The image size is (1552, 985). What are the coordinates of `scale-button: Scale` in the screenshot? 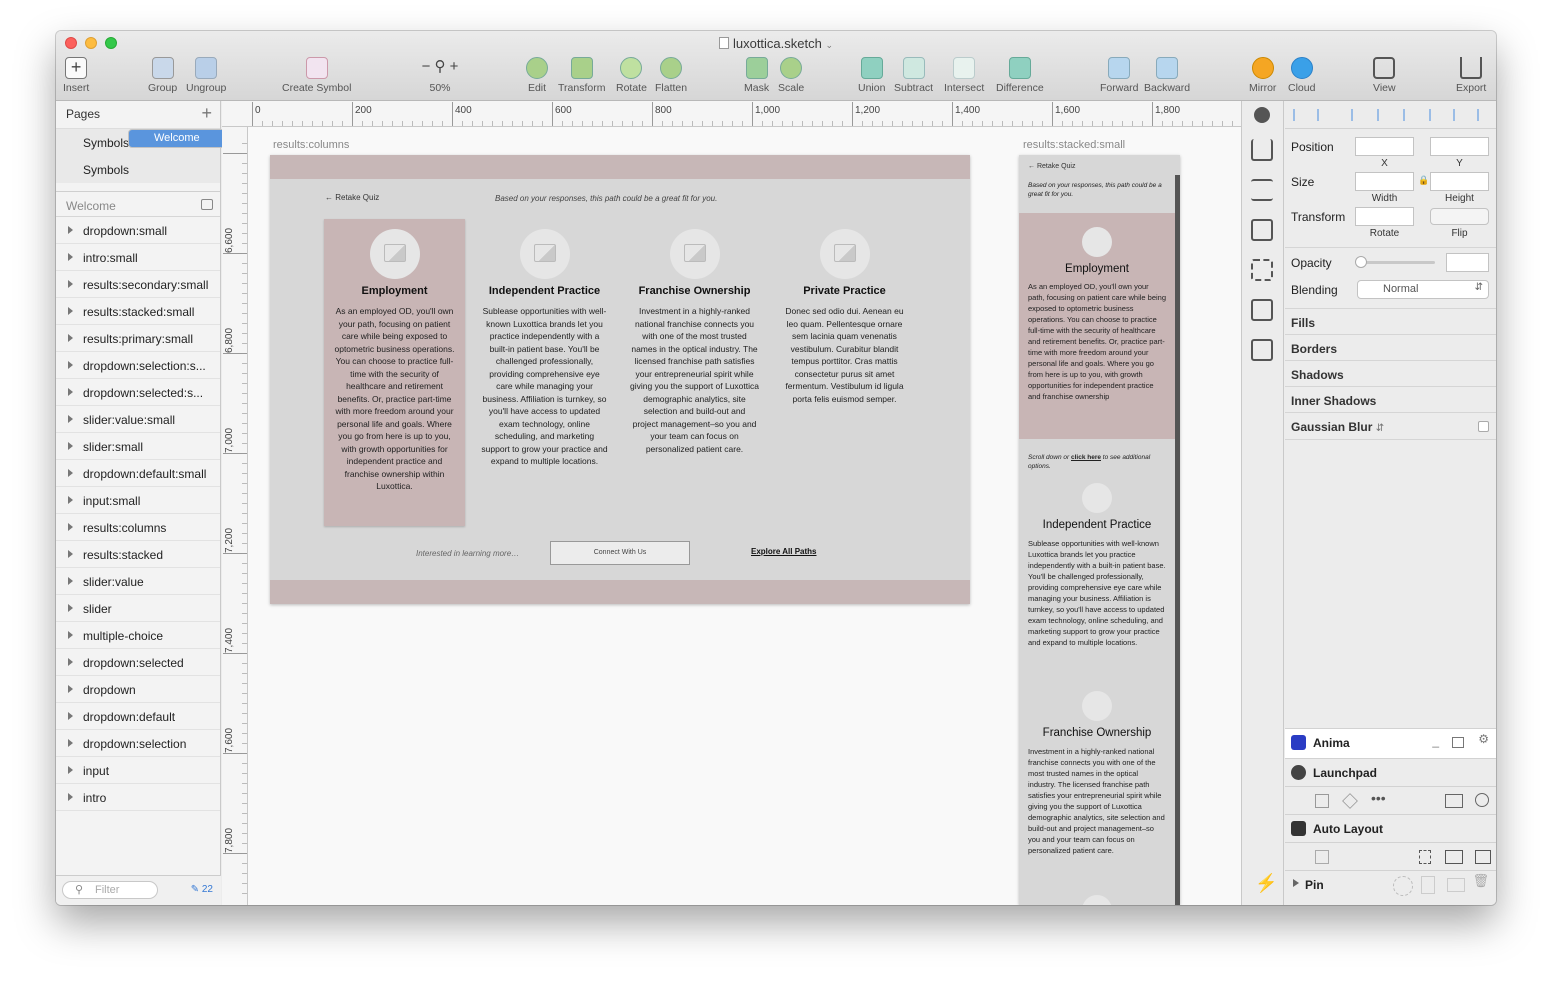 It's located at (791, 75).